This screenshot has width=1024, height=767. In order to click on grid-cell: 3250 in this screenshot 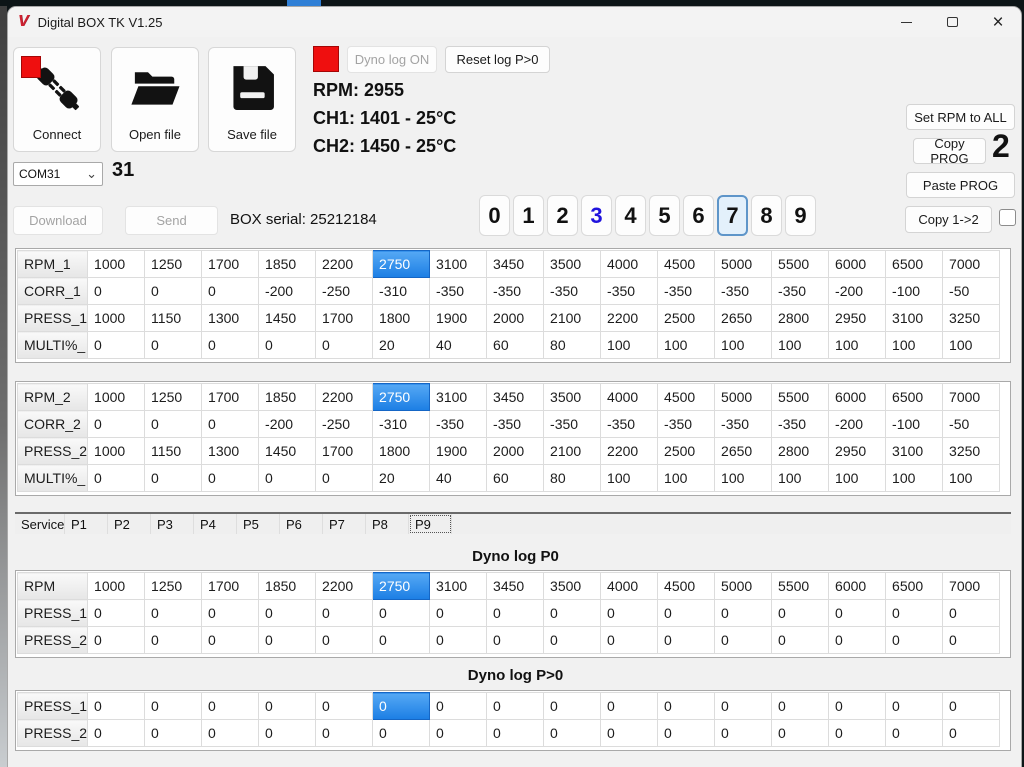, I will do `click(971, 451)`.